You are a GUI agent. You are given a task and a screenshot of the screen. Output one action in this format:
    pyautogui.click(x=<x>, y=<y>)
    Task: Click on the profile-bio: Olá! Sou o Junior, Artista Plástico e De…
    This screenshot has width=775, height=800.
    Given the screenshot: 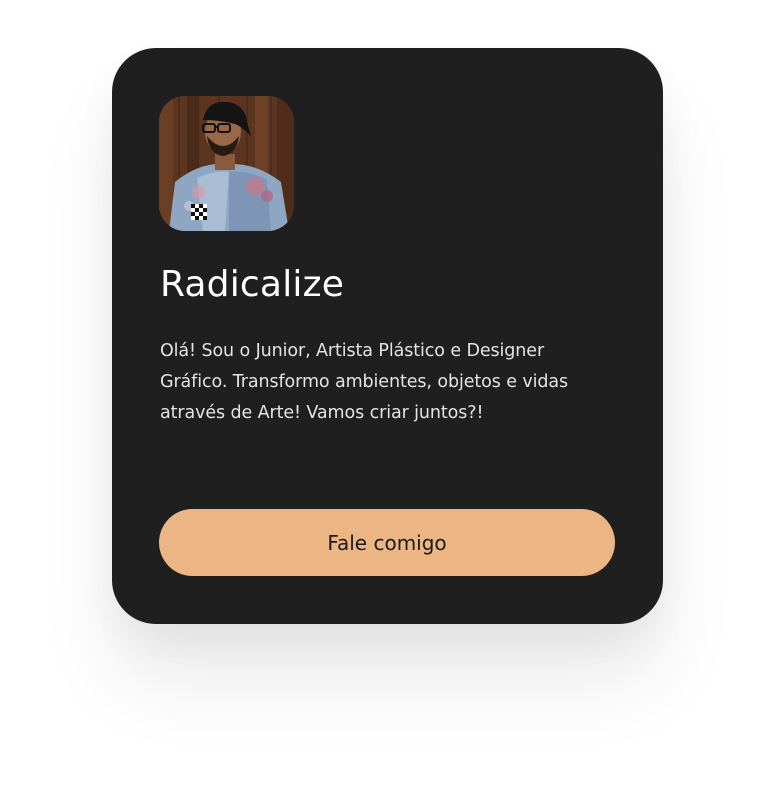 What is the action you would take?
    pyautogui.click(x=364, y=382)
    